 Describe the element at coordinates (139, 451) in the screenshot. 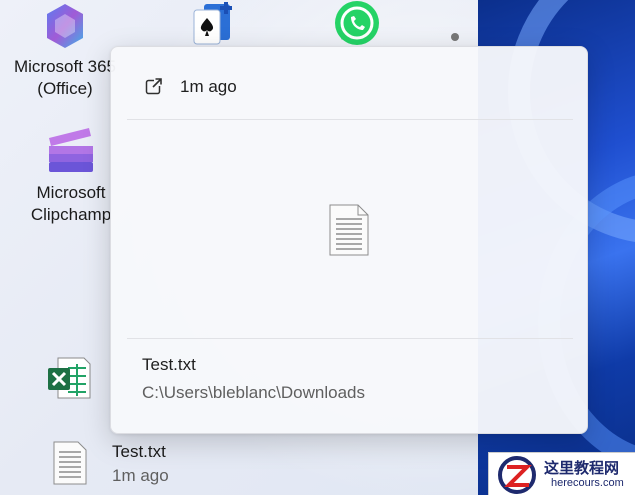

I see `bottom-file-name: Test.txt` at that location.